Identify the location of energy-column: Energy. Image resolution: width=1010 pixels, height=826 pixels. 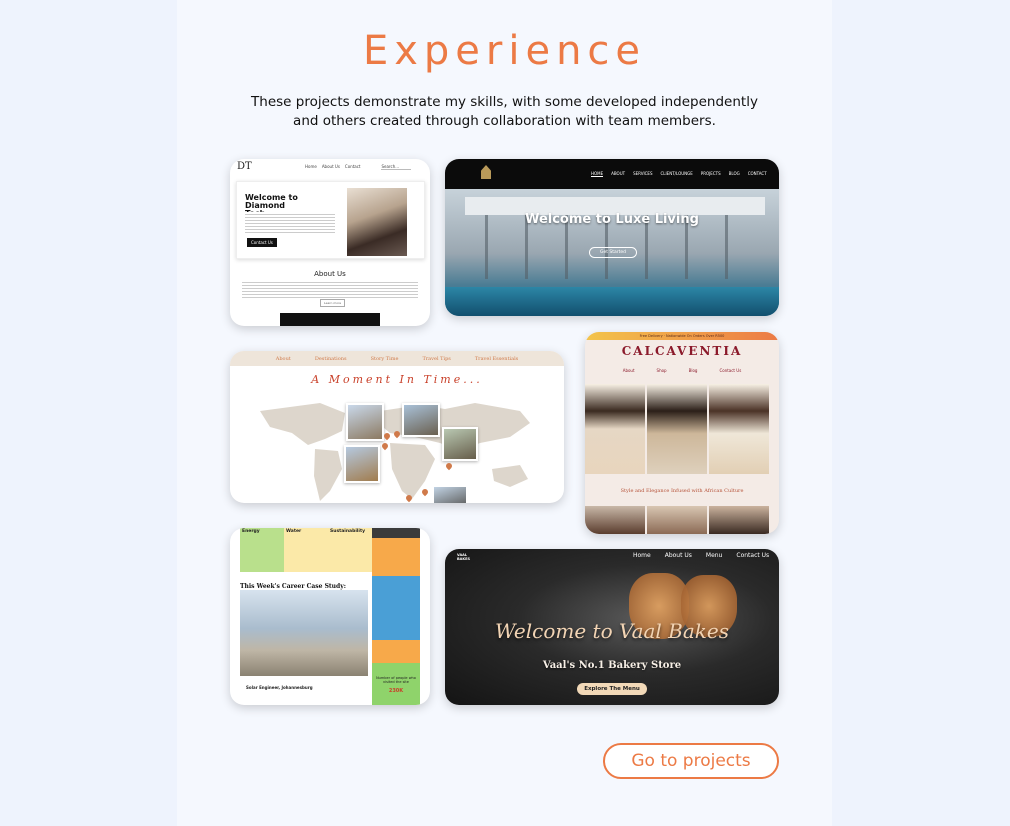
(262, 550).